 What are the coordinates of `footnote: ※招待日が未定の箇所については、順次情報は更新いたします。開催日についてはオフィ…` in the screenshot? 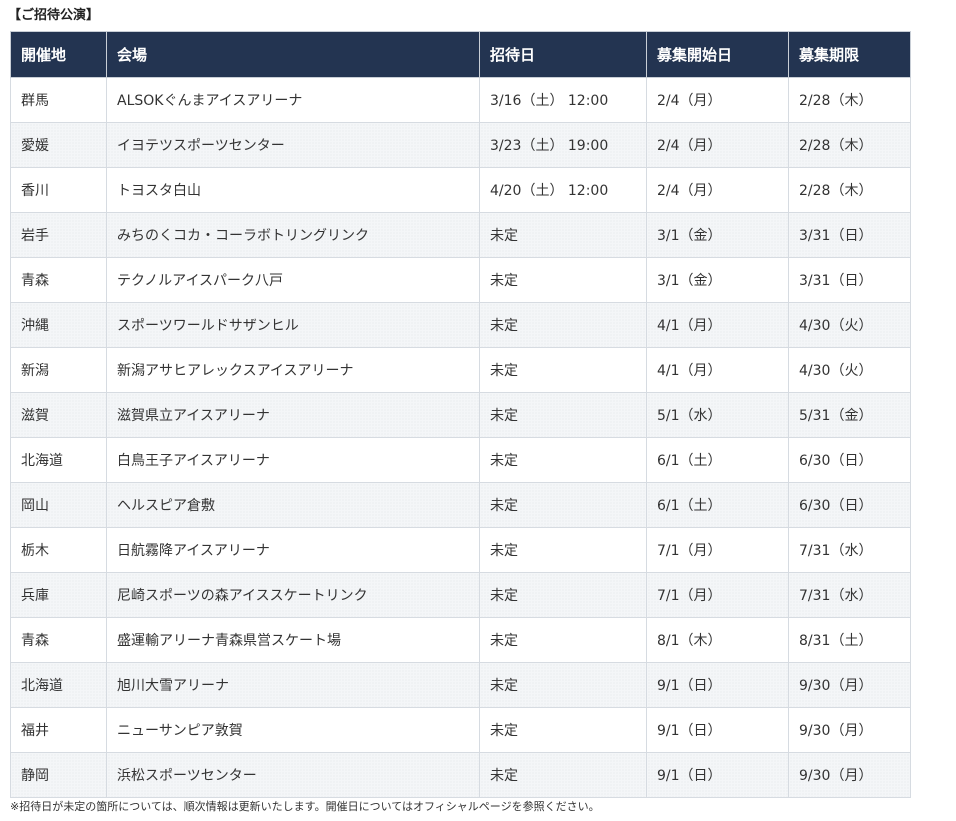 It's located at (305, 806).